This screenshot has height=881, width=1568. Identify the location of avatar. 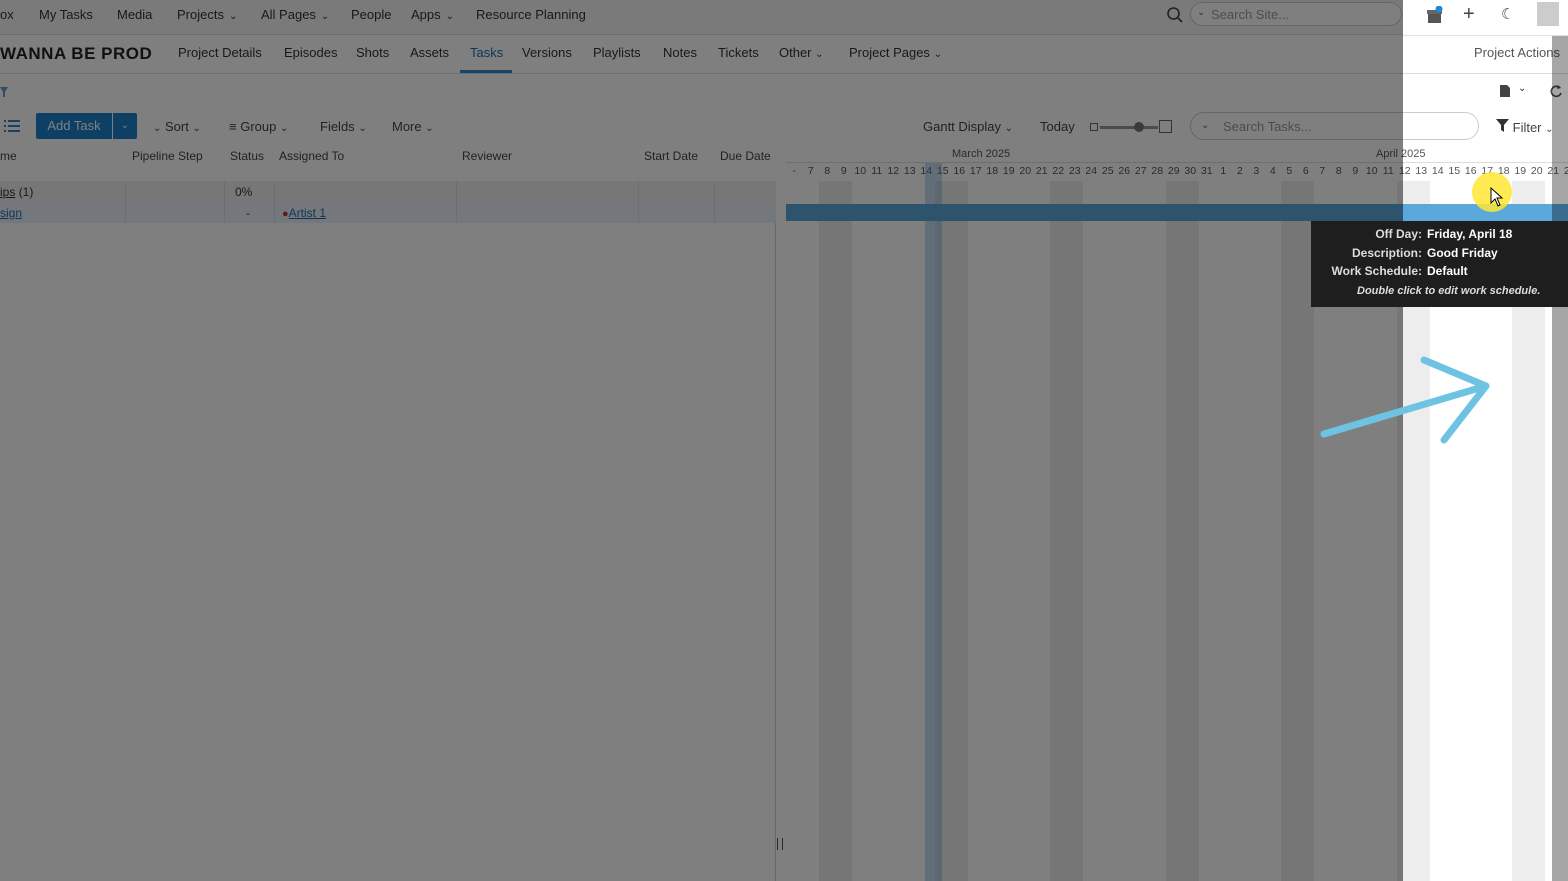
(1548, 14).